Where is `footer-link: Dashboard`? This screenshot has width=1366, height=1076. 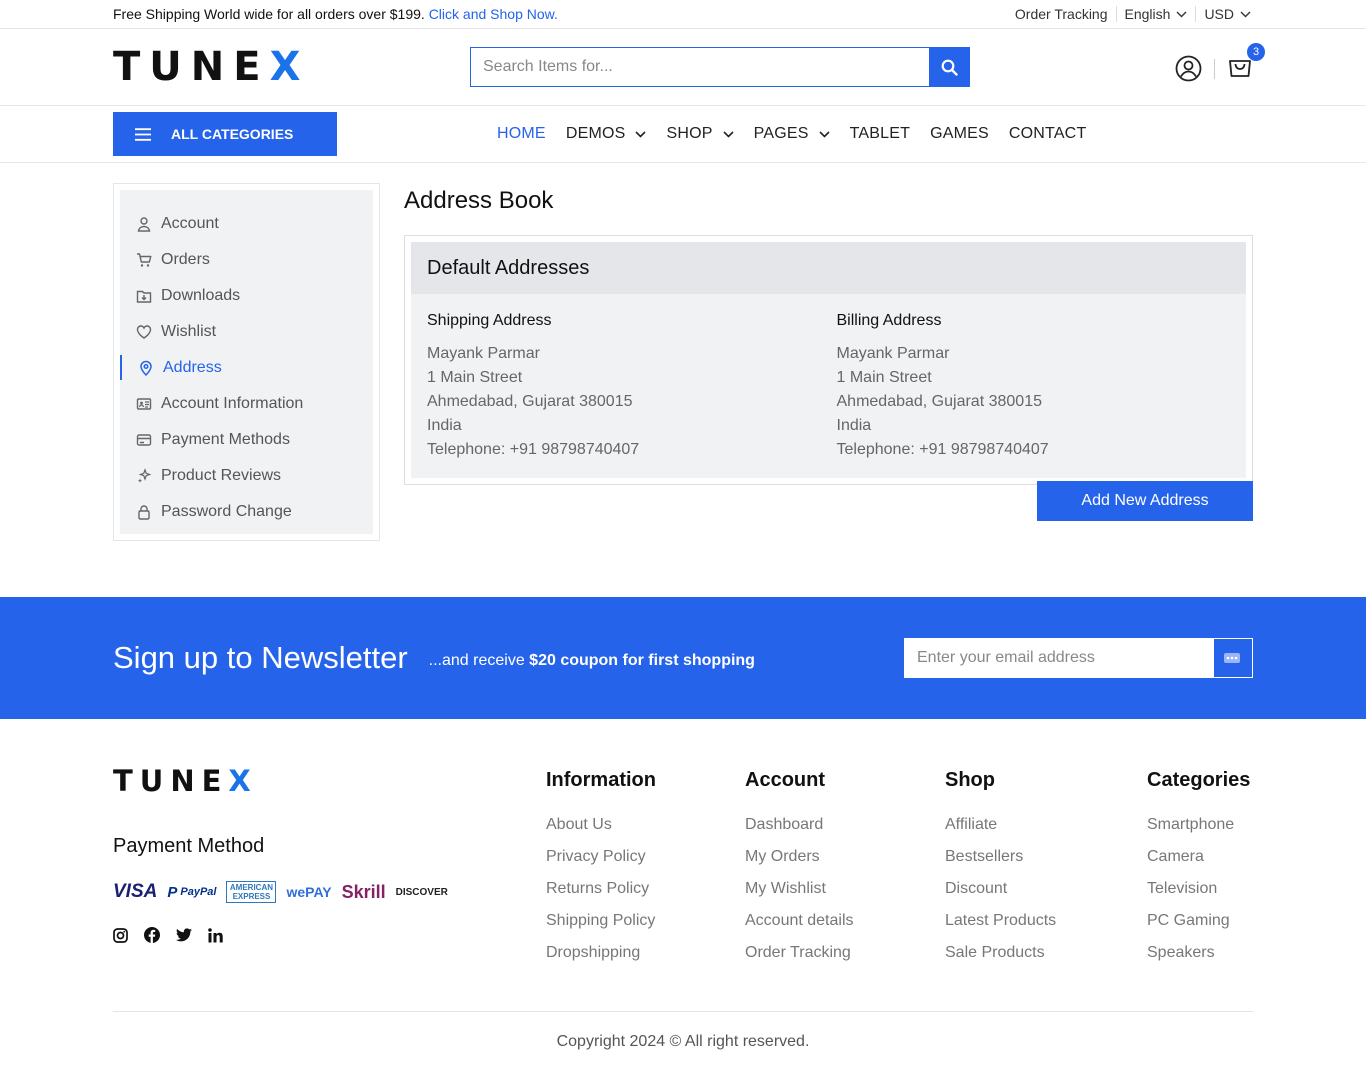 footer-link: Dashboard is located at coordinates (799, 831).